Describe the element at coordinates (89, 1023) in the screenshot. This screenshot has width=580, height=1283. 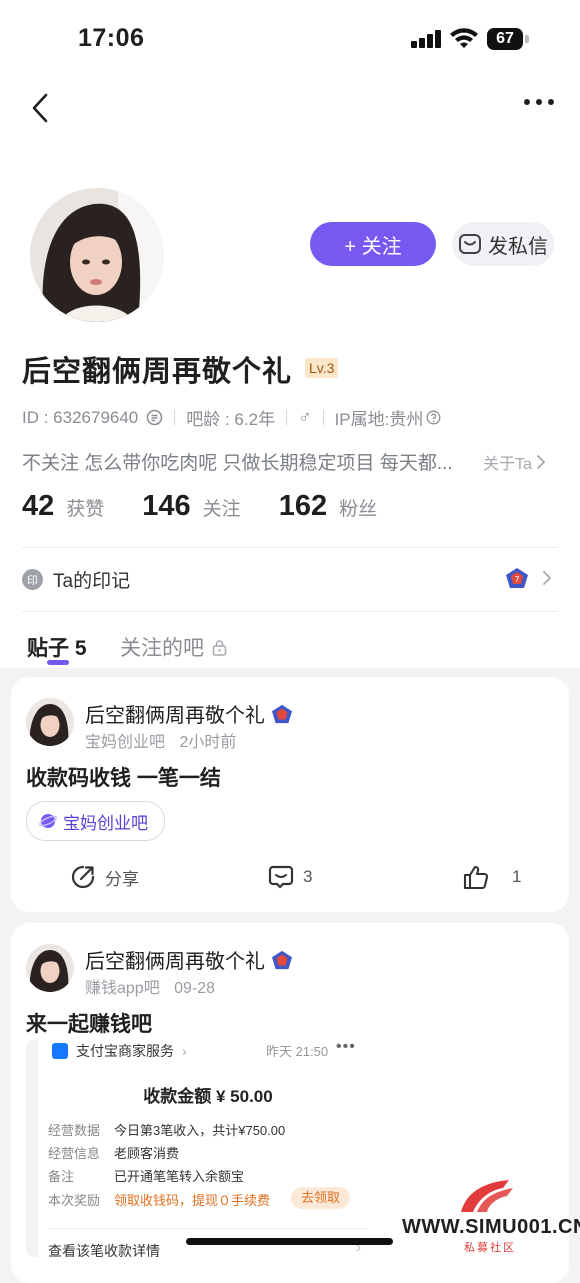
I see `post-title: 来一起赚钱吧` at that location.